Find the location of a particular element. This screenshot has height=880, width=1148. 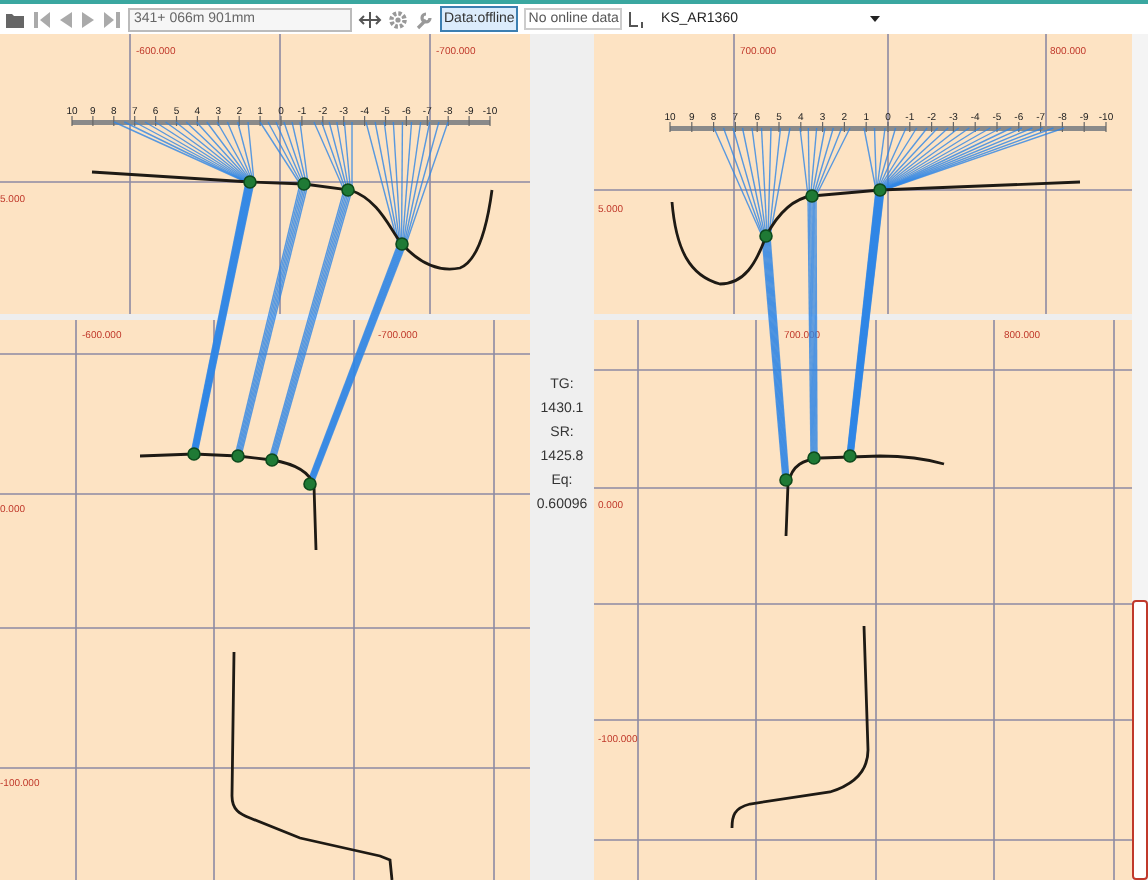

scrollbar-thumb is located at coordinates (1140, 740).